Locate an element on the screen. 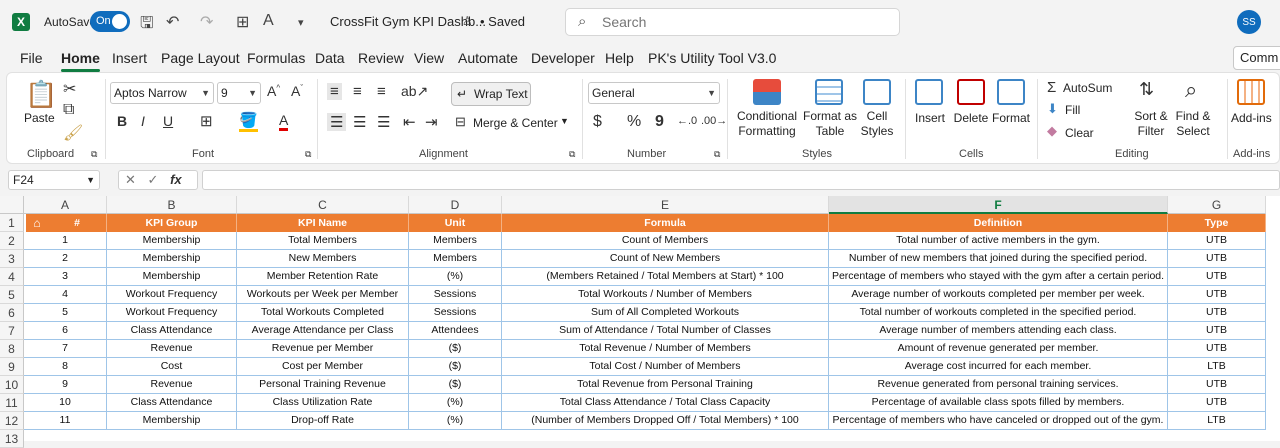 The width and height of the screenshot is (1280, 448). table-cell: Sessions is located at coordinates (455, 313).